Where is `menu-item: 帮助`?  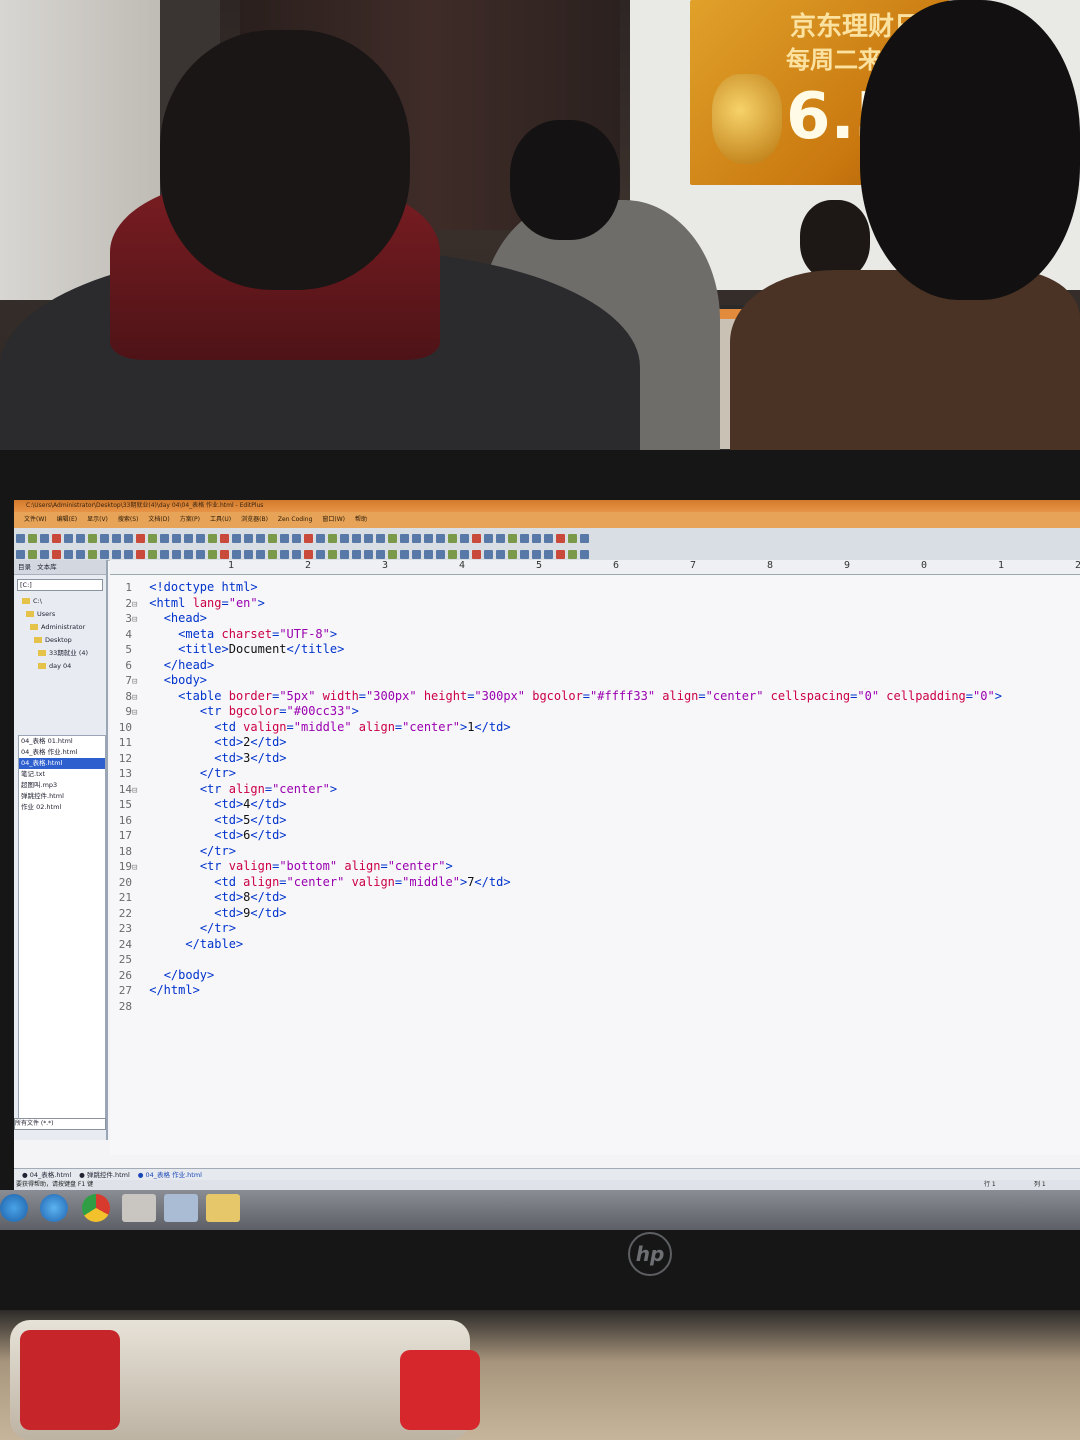 menu-item: 帮助 is located at coordinates (361, 519).